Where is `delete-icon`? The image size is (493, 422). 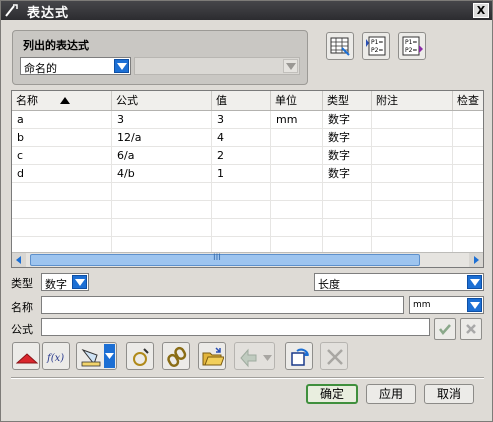
delete-icon is located at coordinates (335, 357).